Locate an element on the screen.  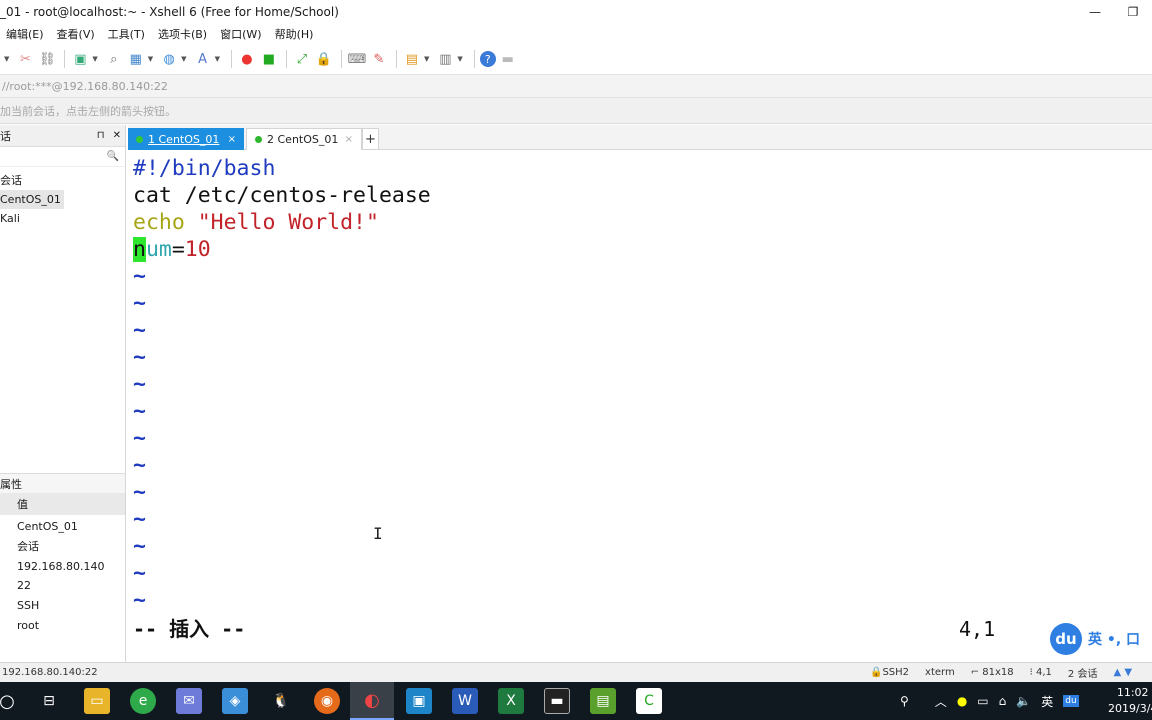
terminal-icon: ▬ is located at coordinates (557, 701).